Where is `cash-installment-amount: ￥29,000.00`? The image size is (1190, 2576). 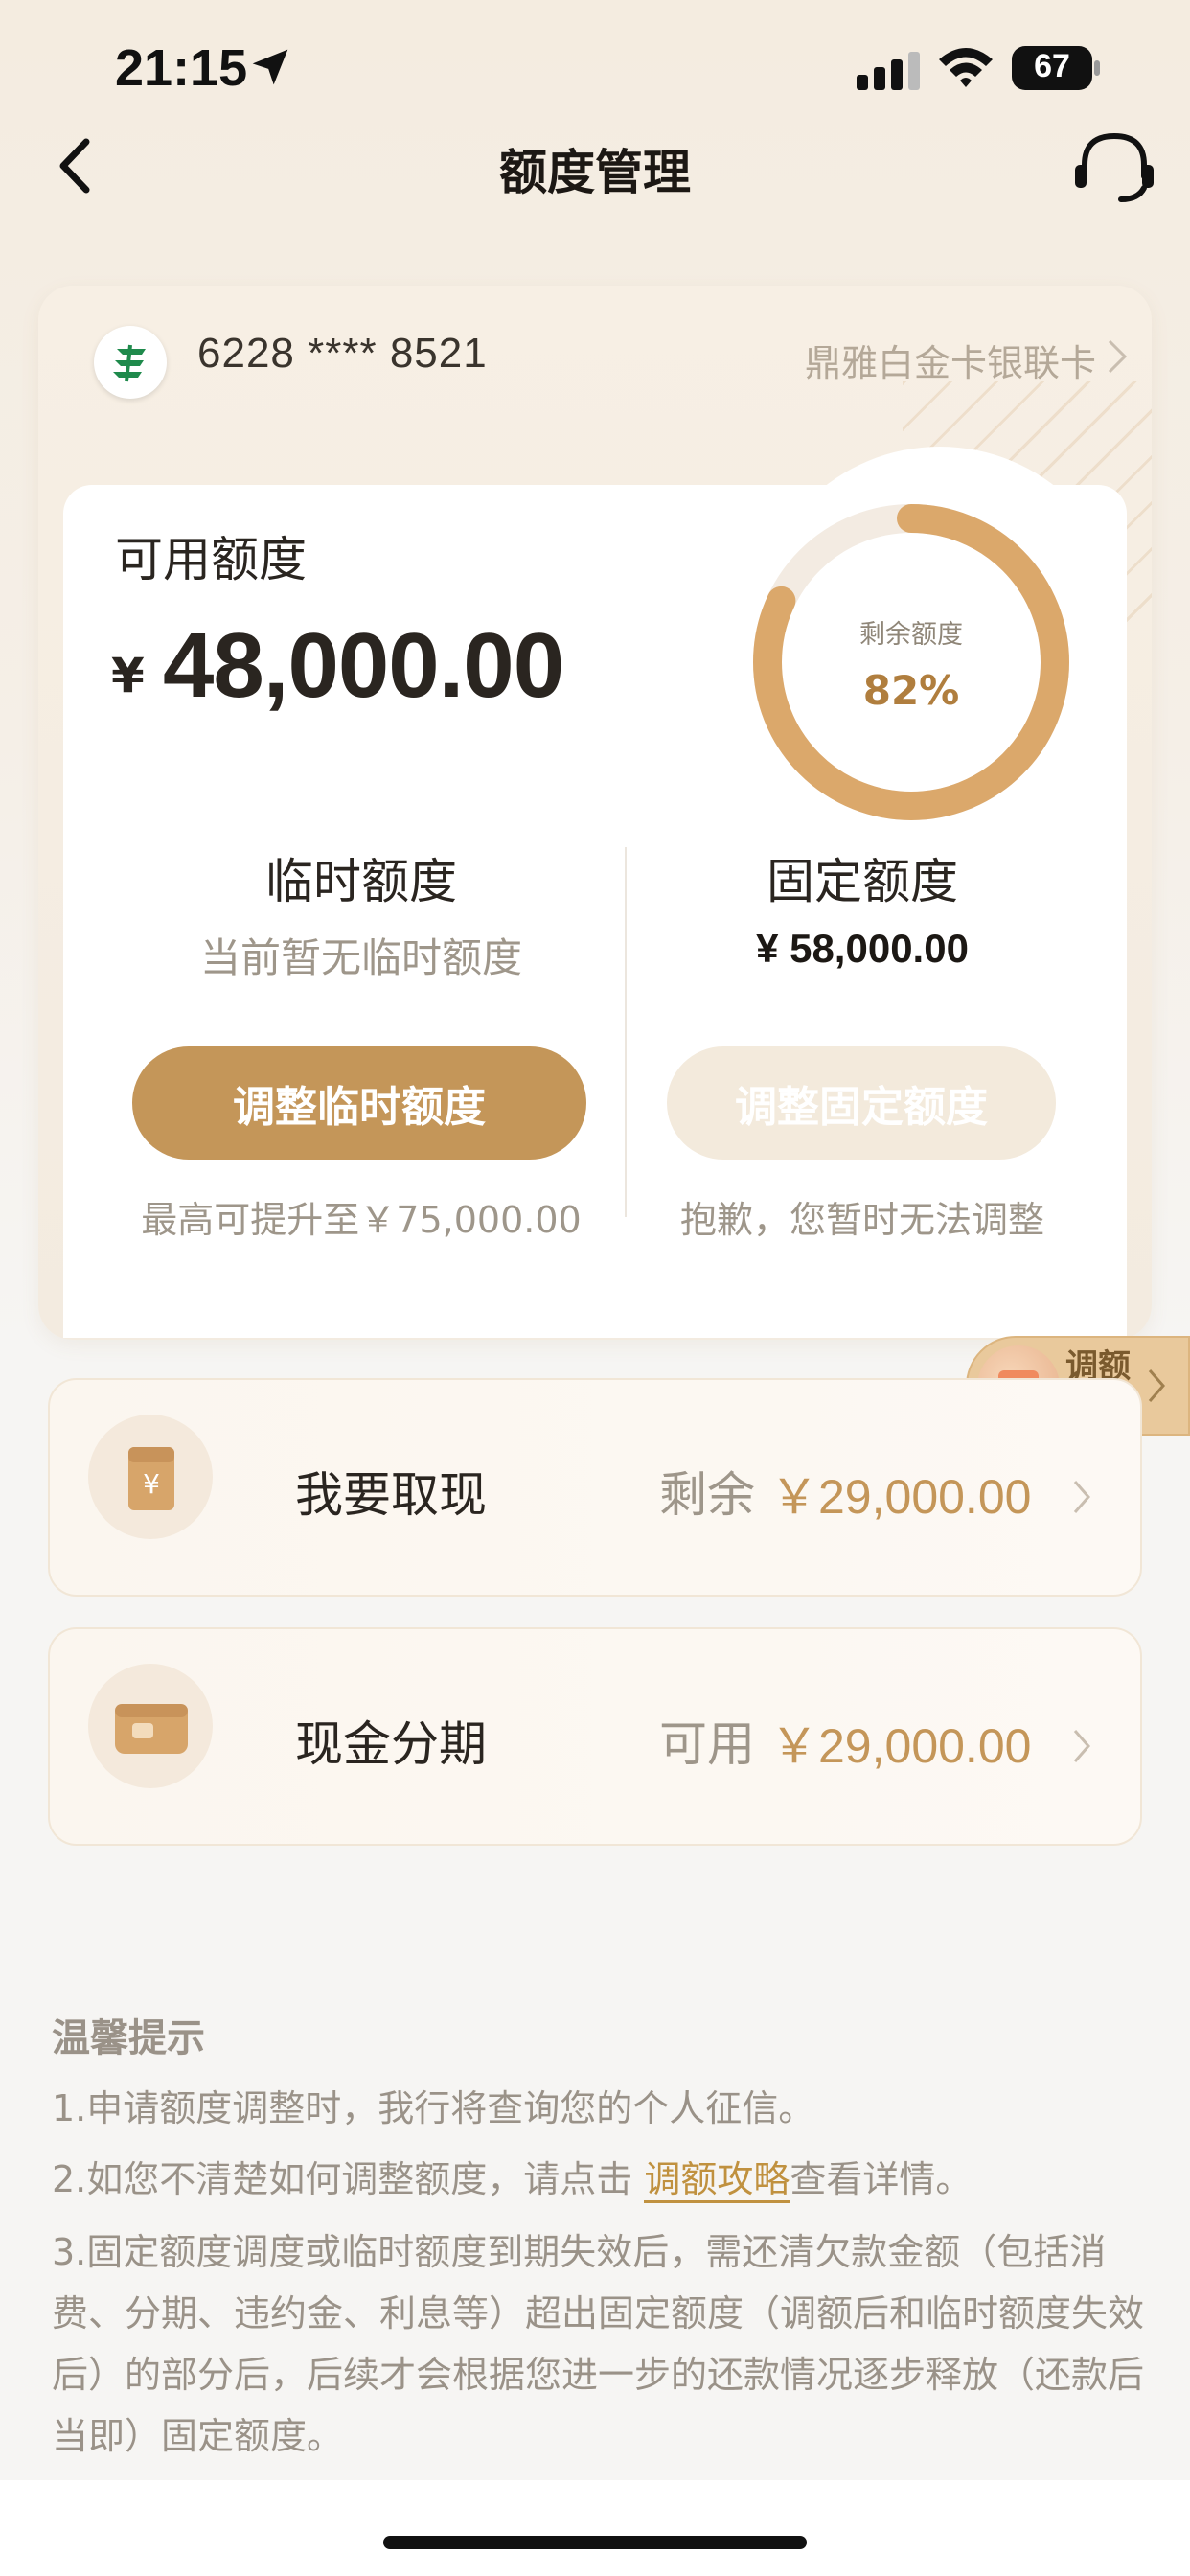
cash-installment-amount: ￥29,000.00 is located at coordinates (901, 1746).